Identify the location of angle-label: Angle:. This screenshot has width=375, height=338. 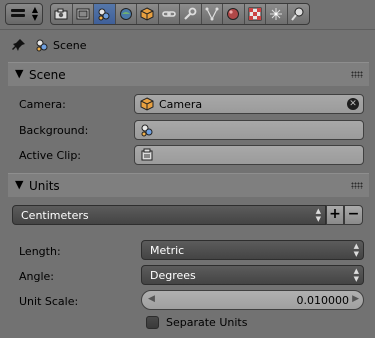
(37, 276).